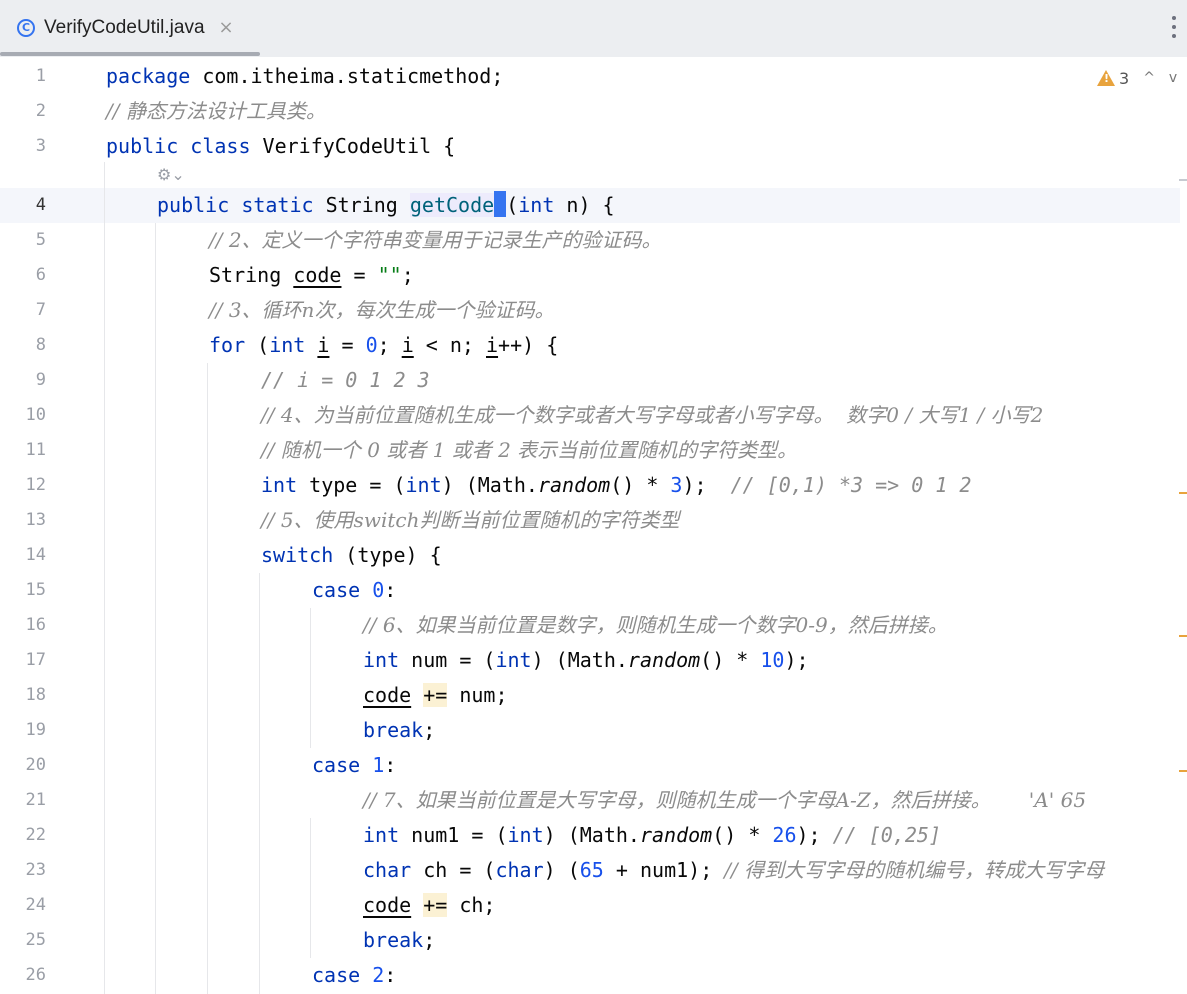  Describe the element at coordinates (1106, 78) in the screenshot. I see `warning-icon` at that location.